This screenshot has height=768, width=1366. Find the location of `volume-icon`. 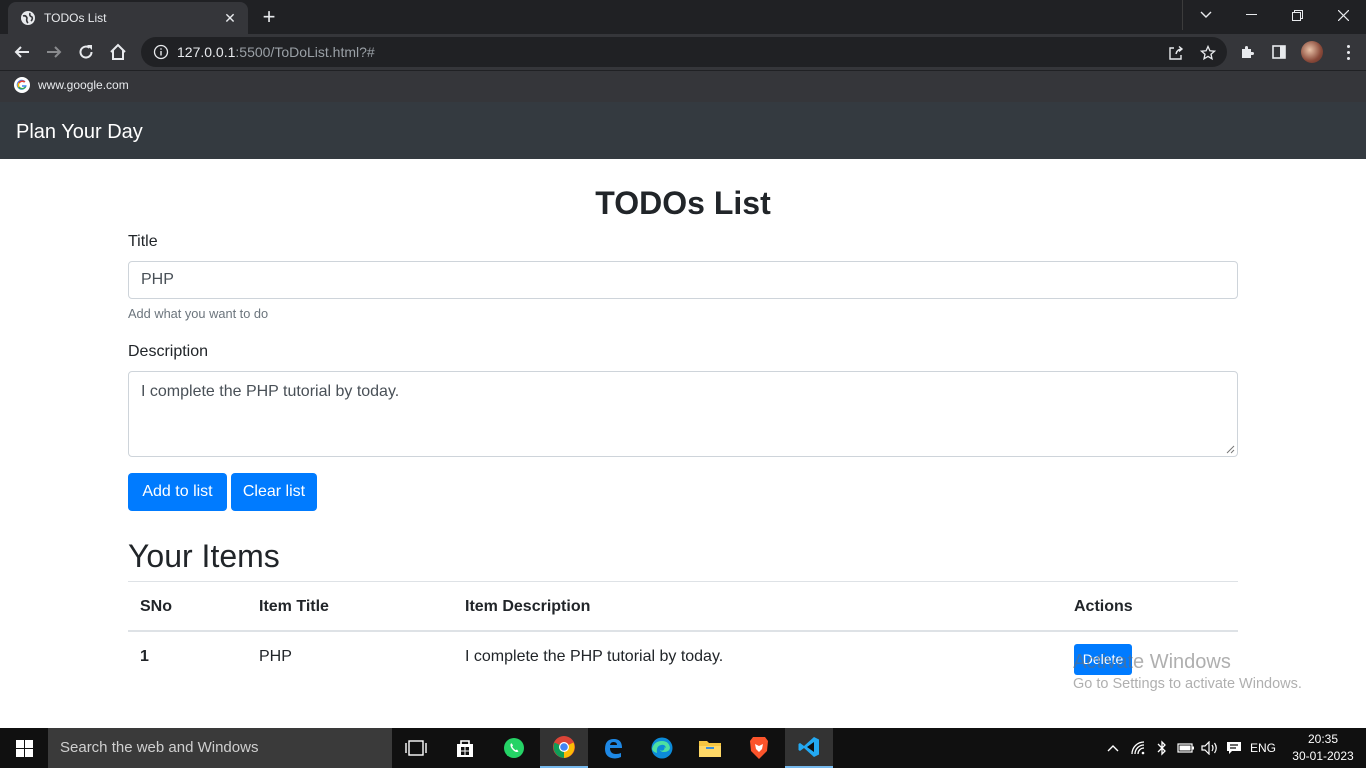

volume-icon is located at coordinates (1210, 748).